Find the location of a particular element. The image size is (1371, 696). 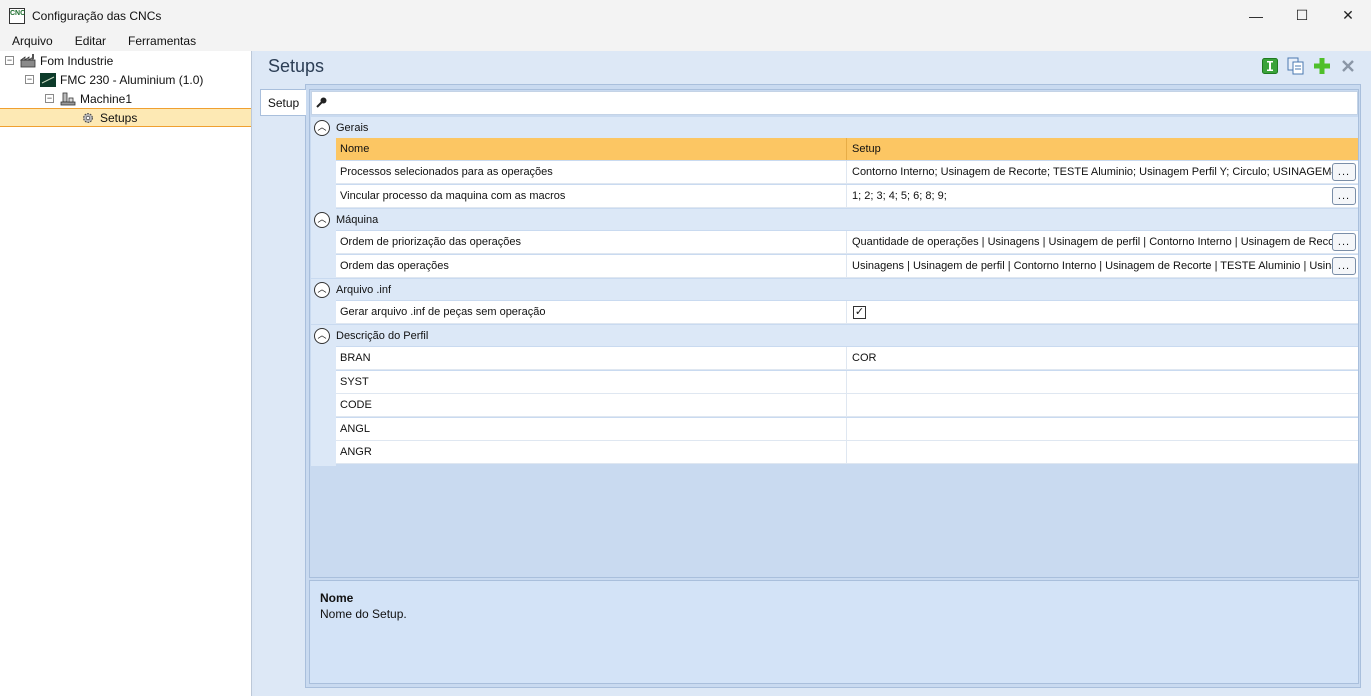

property-row: SYST is located at coordinates (847, 382).